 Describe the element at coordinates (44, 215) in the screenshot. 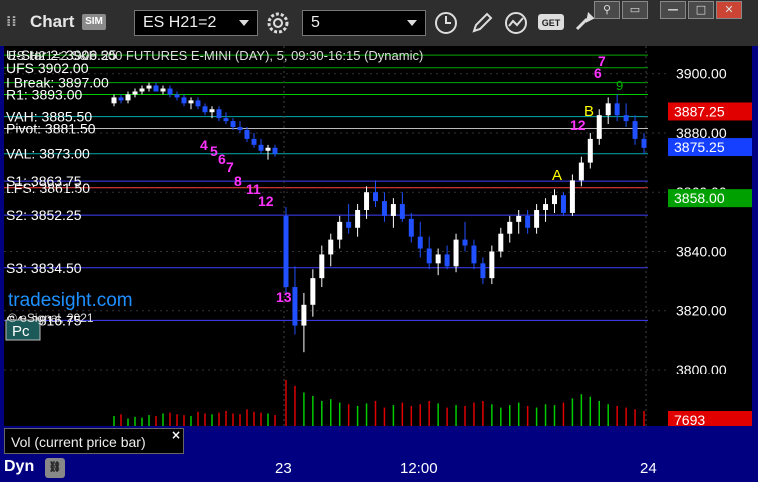

I see `level-label: S2: 3852.25` at that location.